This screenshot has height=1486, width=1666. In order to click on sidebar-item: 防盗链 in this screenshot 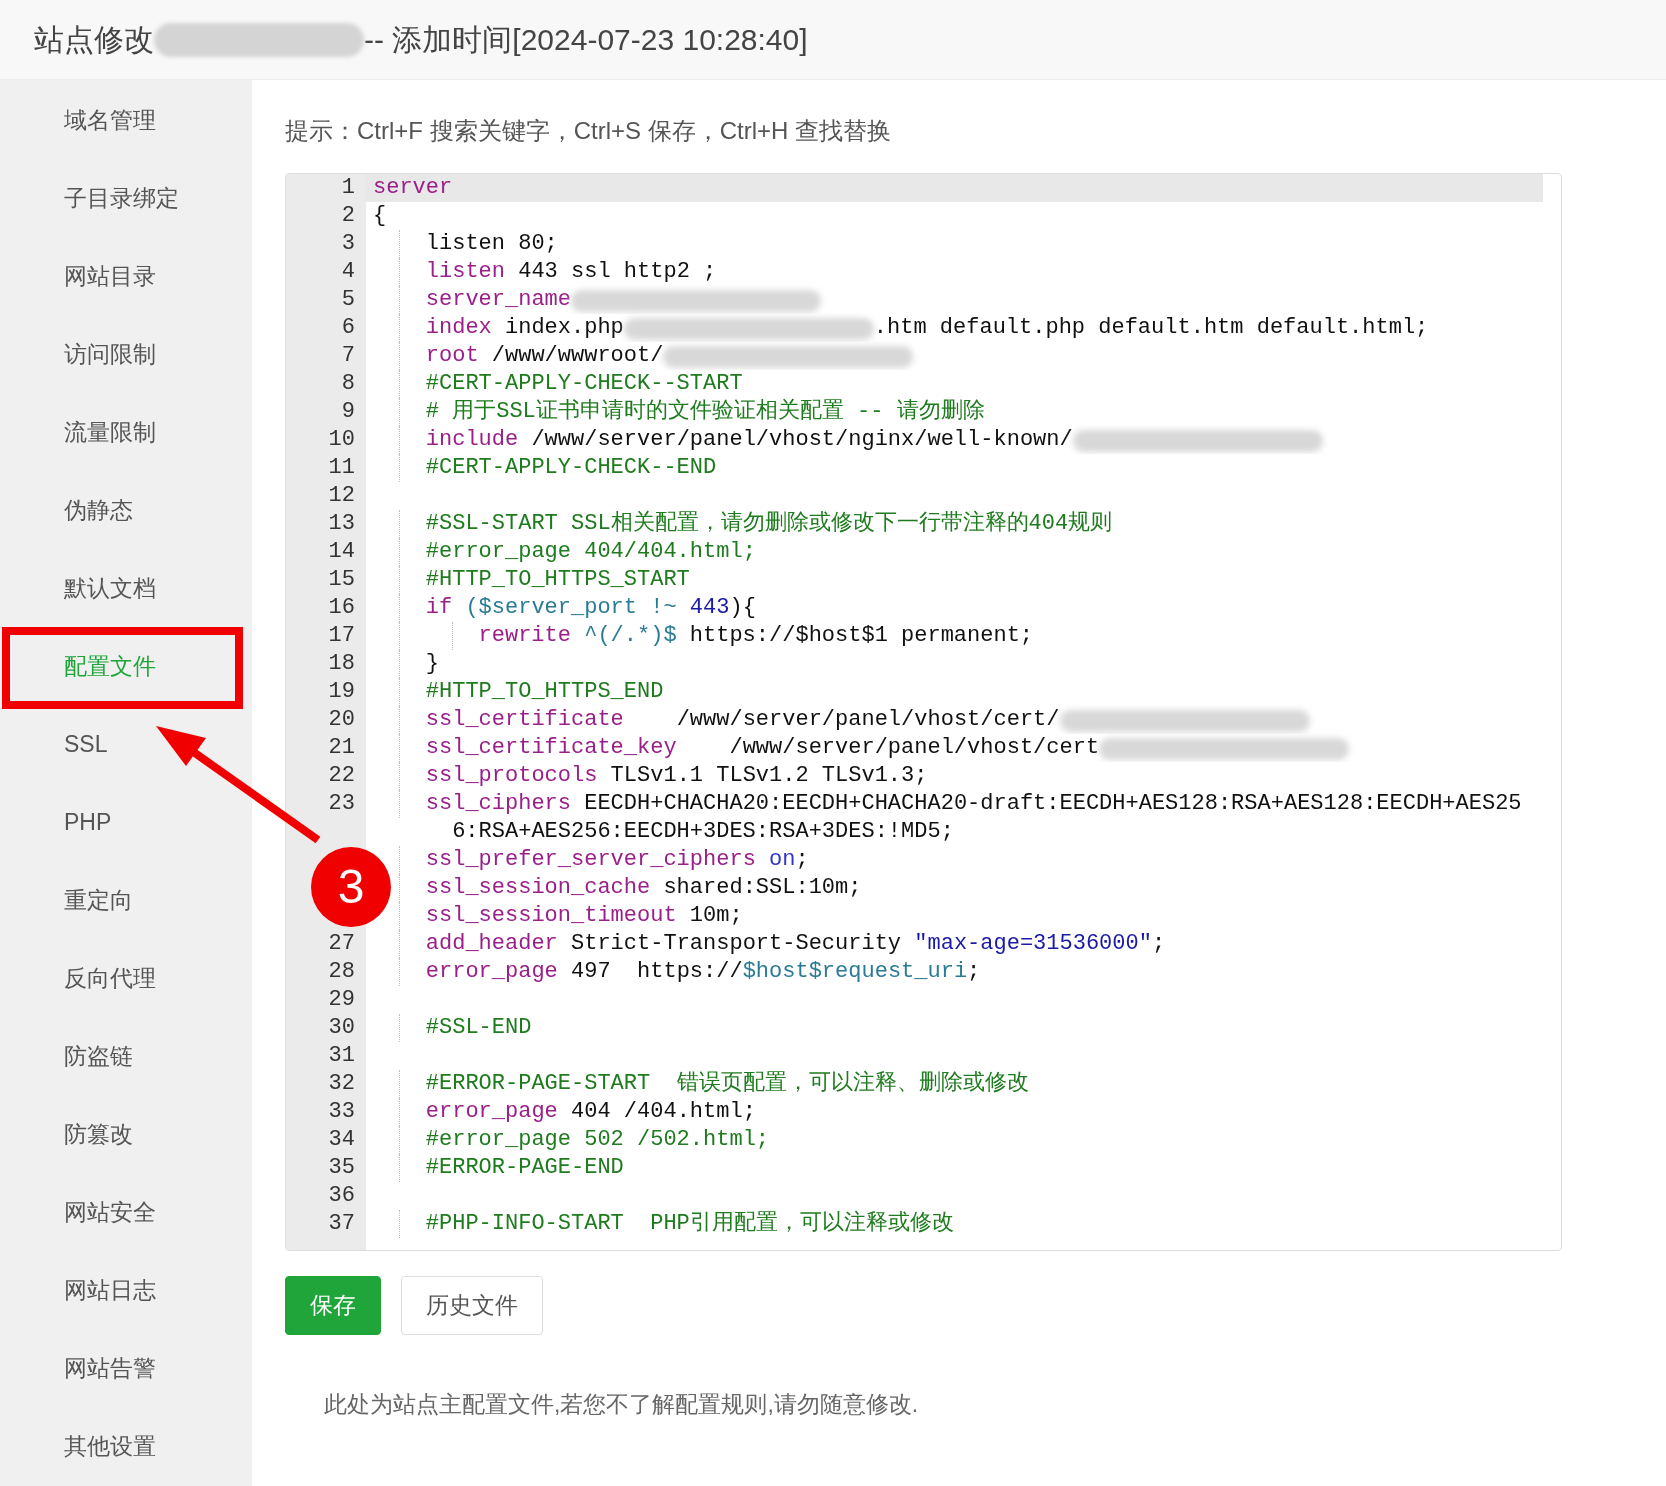, I will do `click(126, 1056)`.